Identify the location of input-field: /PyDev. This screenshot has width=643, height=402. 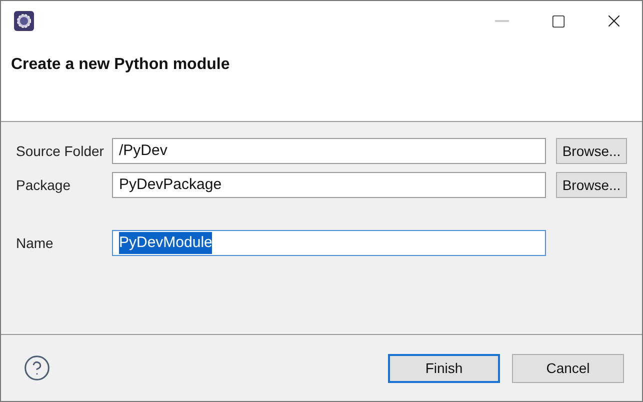
(329, 151).